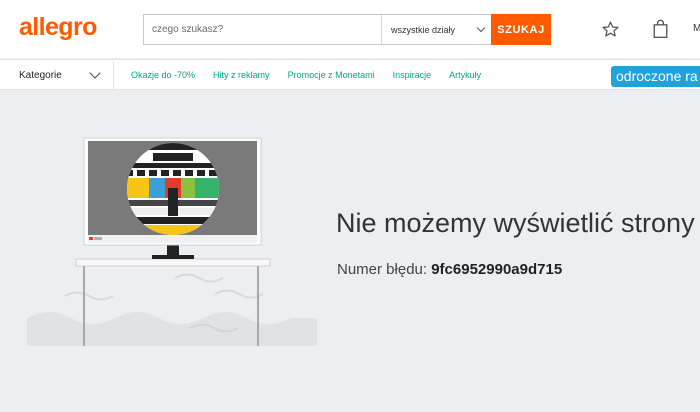  What do you see at coordinates (655, 76) in the screenshot?
I see `promo-banner: odroczone ra` at bounding box center [655, 76].